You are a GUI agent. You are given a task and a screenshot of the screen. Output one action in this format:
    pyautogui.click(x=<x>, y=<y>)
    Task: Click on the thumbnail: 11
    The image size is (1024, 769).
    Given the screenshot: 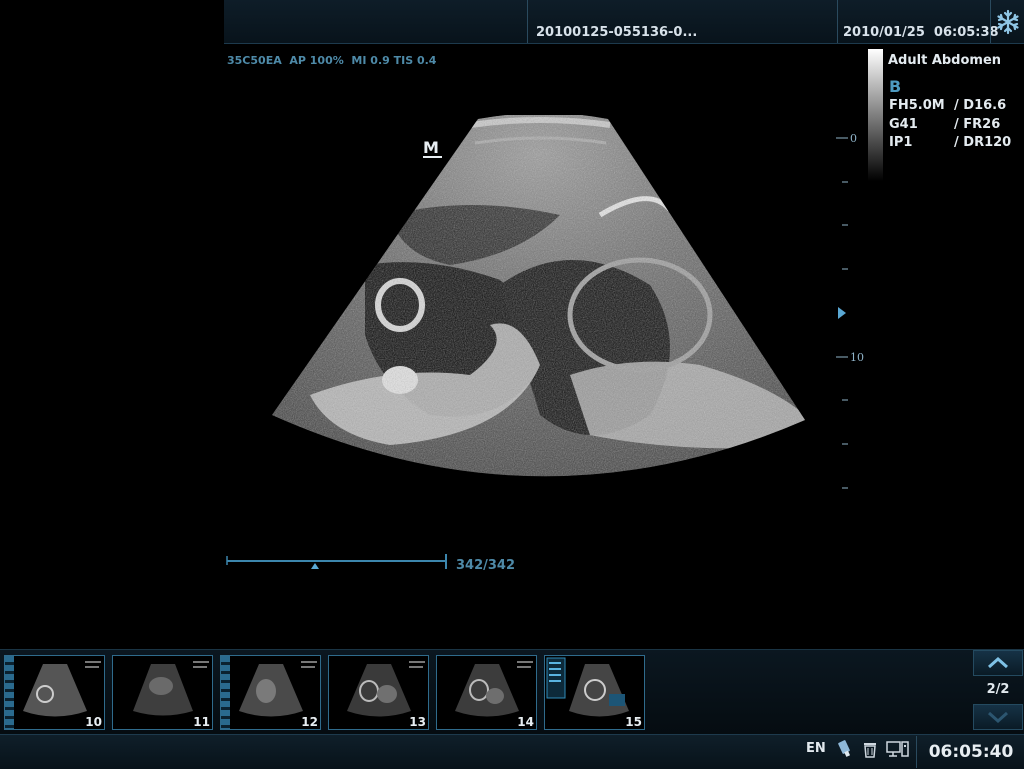 What is the action you would take?
    pyautogui.click(x=162, y=692)
    